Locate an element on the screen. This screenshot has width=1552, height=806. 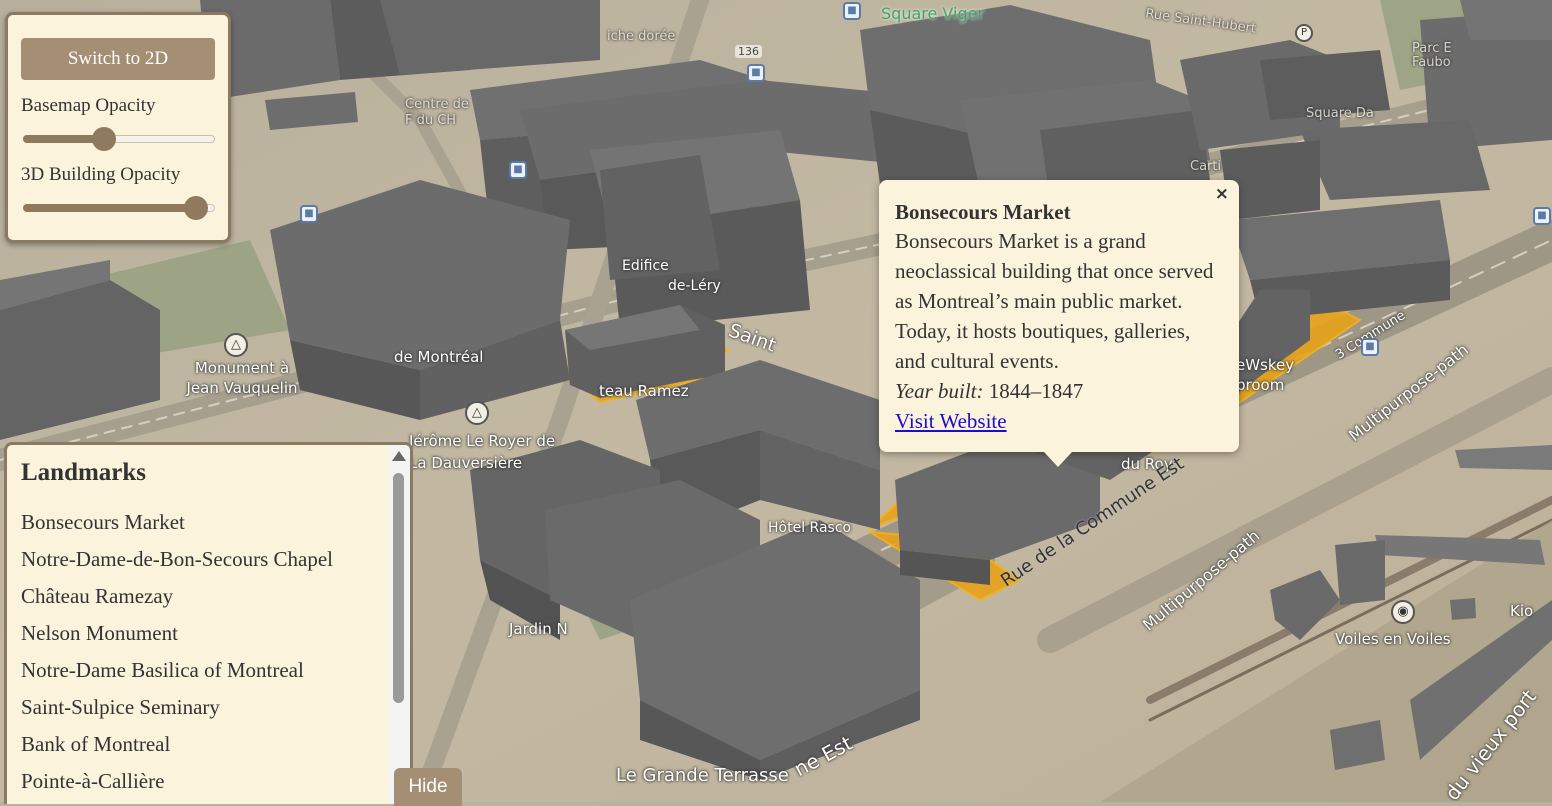
parking-icon: P is located at coordinates (1304, 33).